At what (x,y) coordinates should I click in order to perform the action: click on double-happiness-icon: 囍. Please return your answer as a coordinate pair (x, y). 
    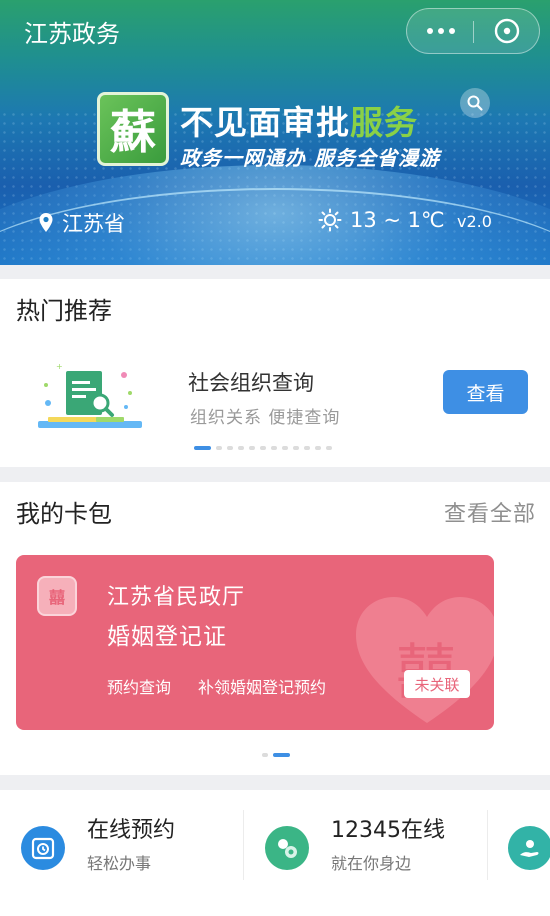
    Looking at the image, I should click on (57, 596).